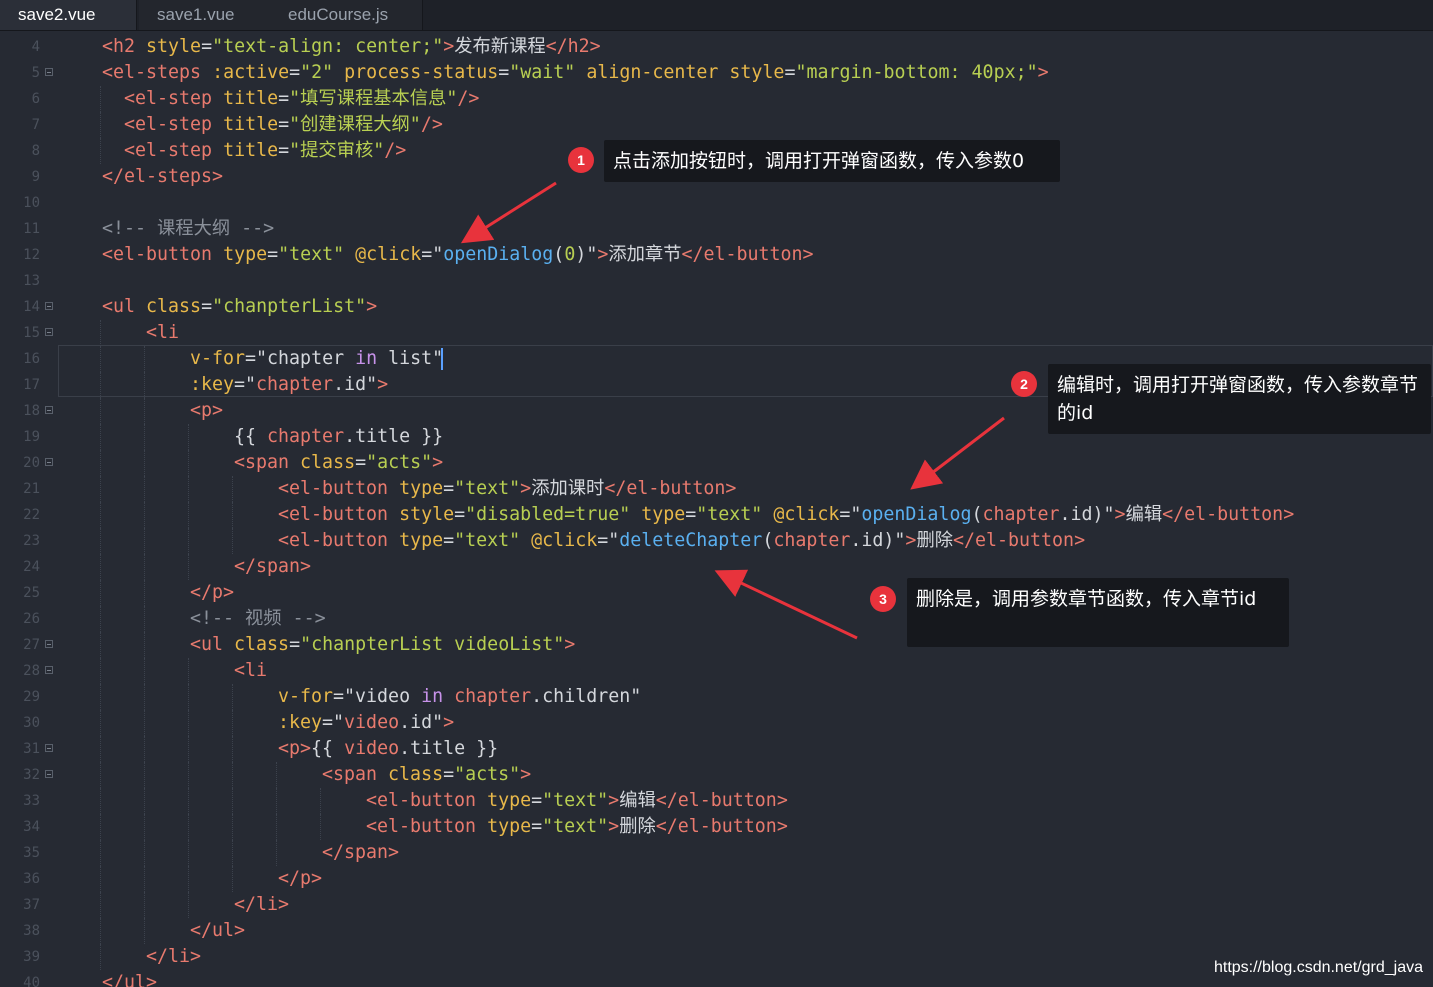 The width and height of the screenshot is (1433, 987). I want to click on line-number: 38, so click(31, 931).